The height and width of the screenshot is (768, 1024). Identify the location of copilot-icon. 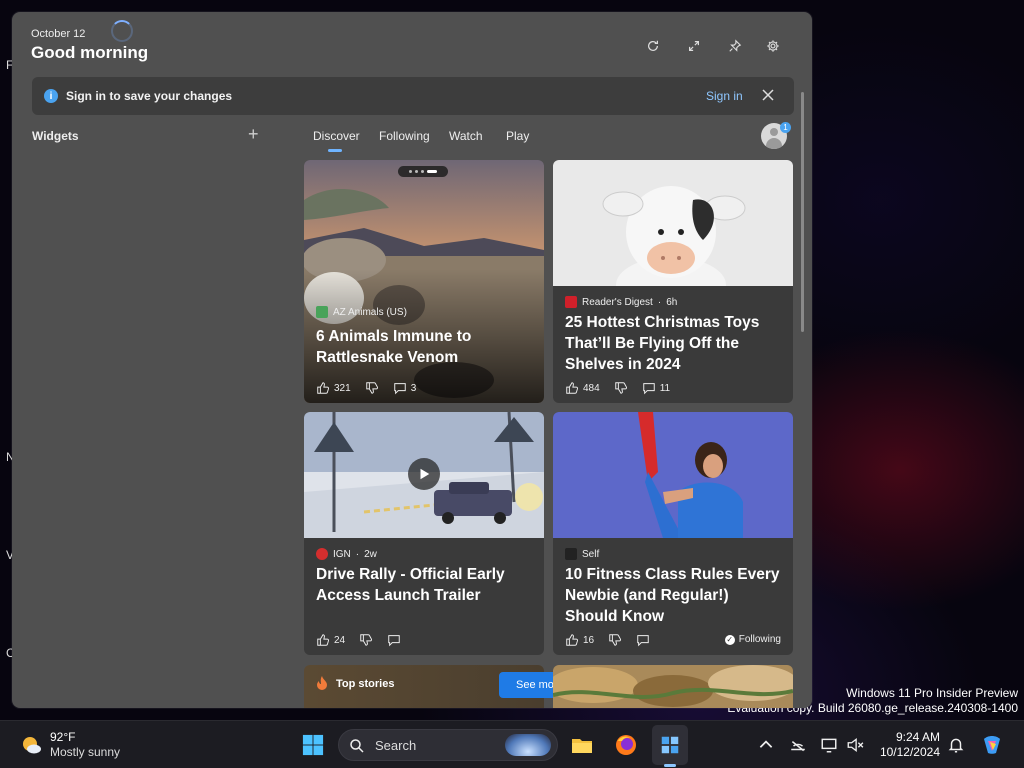
(992, 745).